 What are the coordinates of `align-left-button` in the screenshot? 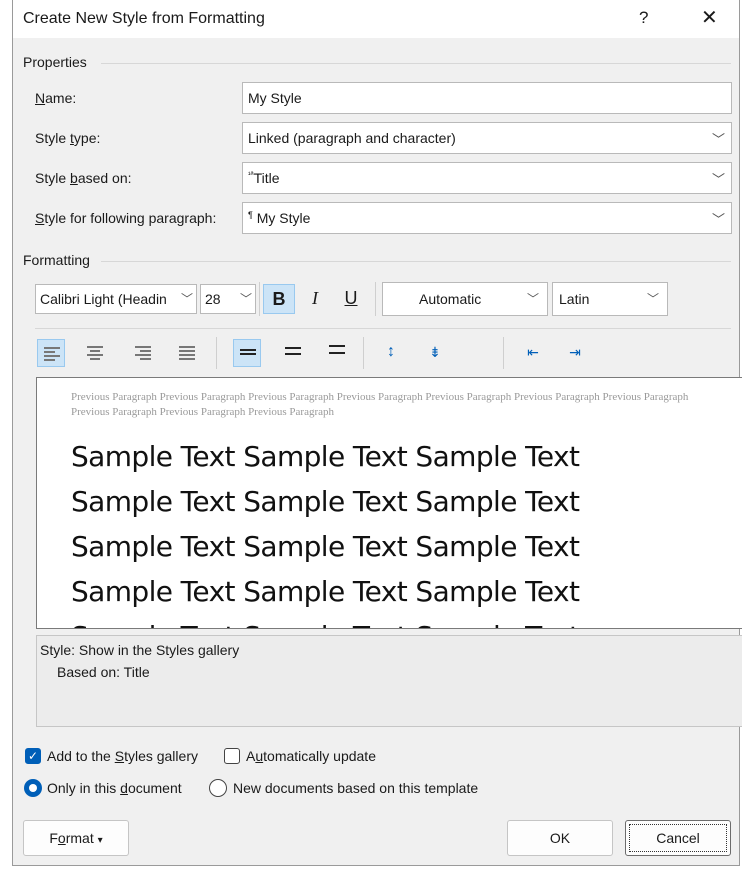 It's located at (51, 353).